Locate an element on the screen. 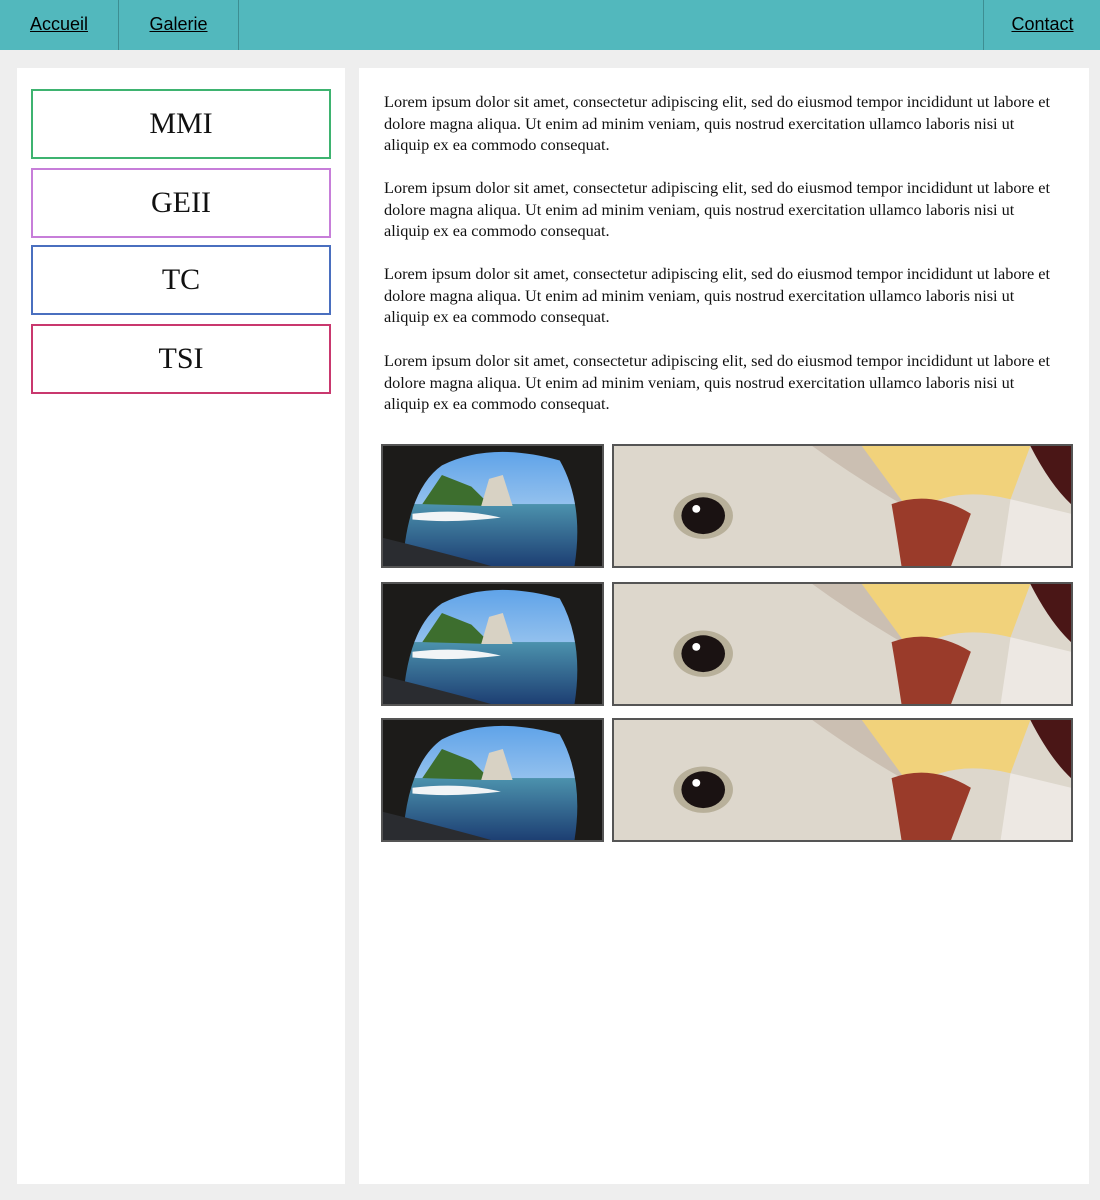  sidebar-item-tc: TC is located at coordinates (181, 280).